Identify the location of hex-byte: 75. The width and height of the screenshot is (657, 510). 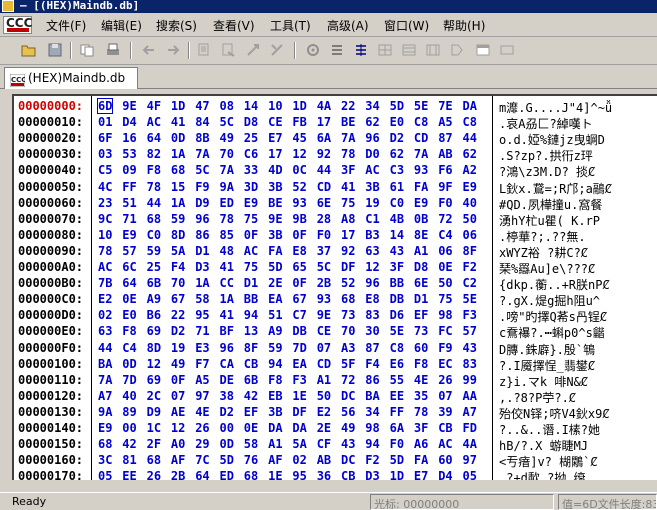
(251, 219).